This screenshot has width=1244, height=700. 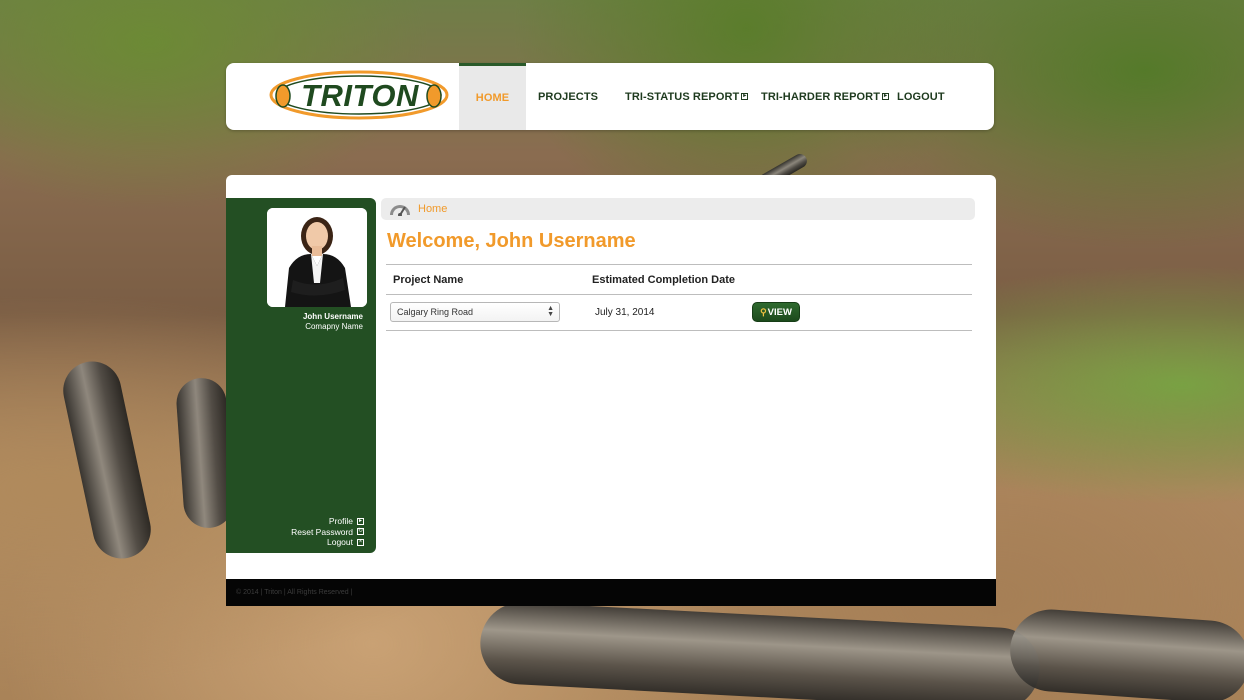 What do you see at coordinates (294, 592) in the screenshot?
I see `copyright-text: © 2014 | Triton | All Rights Reserved |` at bounding box center [294, 592].